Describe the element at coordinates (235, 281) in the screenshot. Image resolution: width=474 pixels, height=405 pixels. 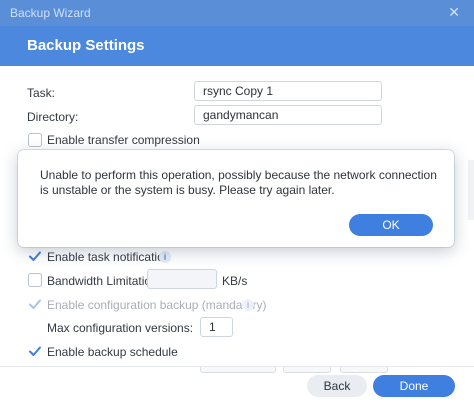
I see `bandwidth-unit: KB/s` at that location.